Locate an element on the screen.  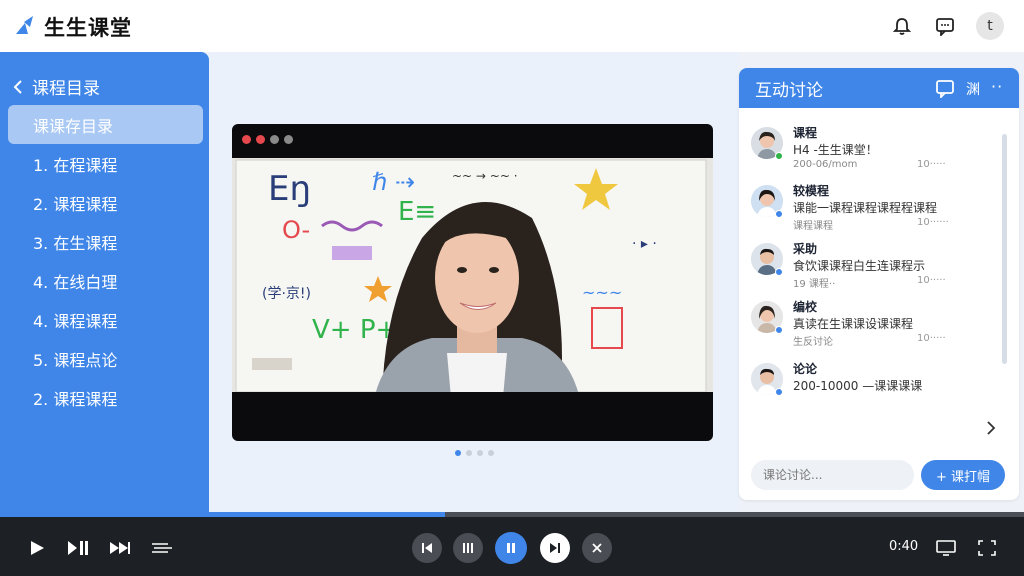
notification-button is located at coordinates (902, 26).